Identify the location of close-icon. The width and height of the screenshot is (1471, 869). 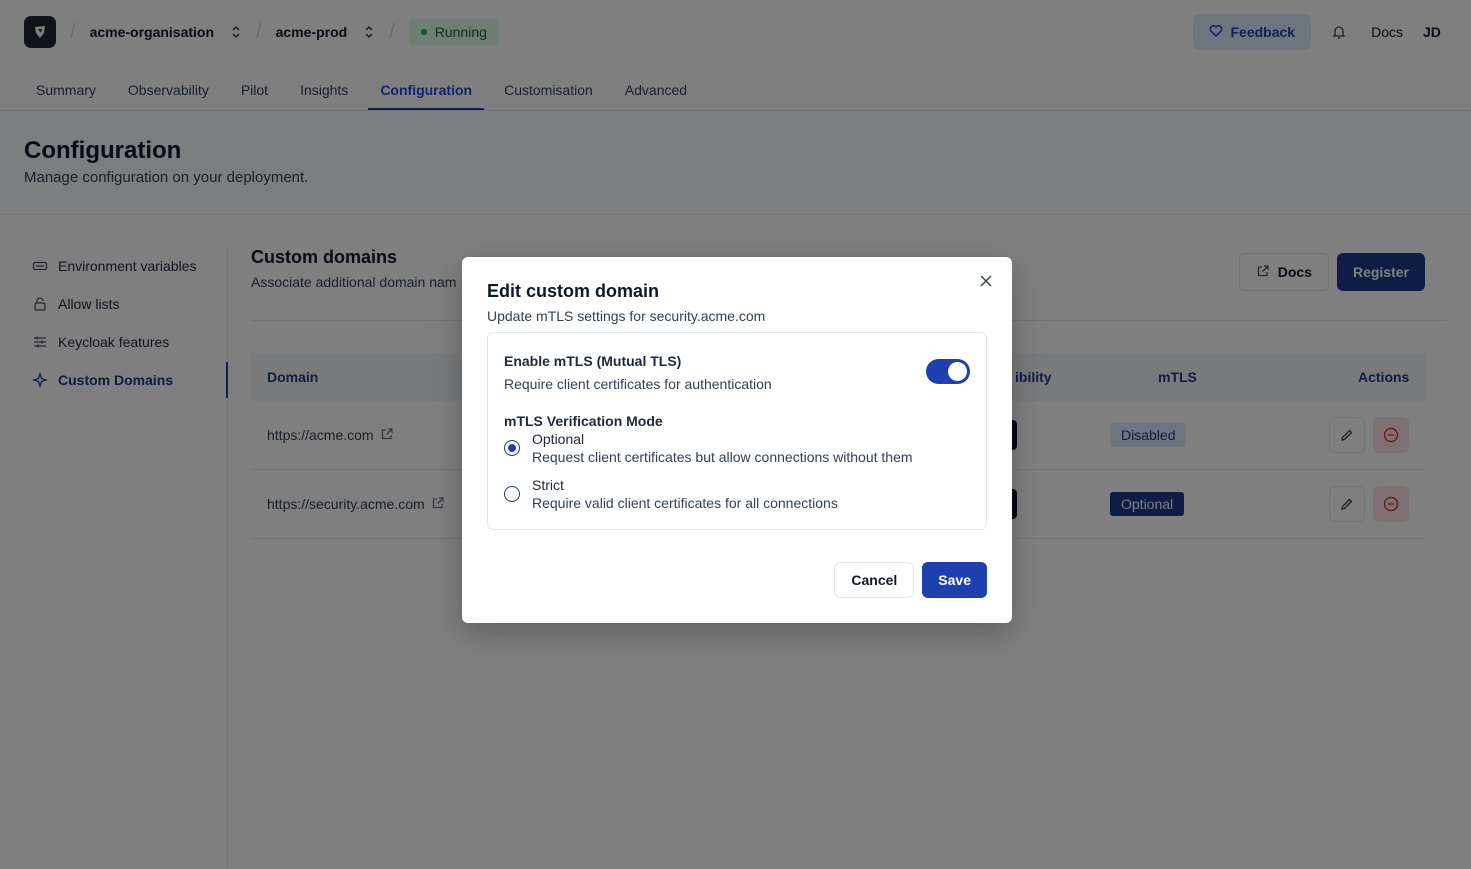
(986, 281).